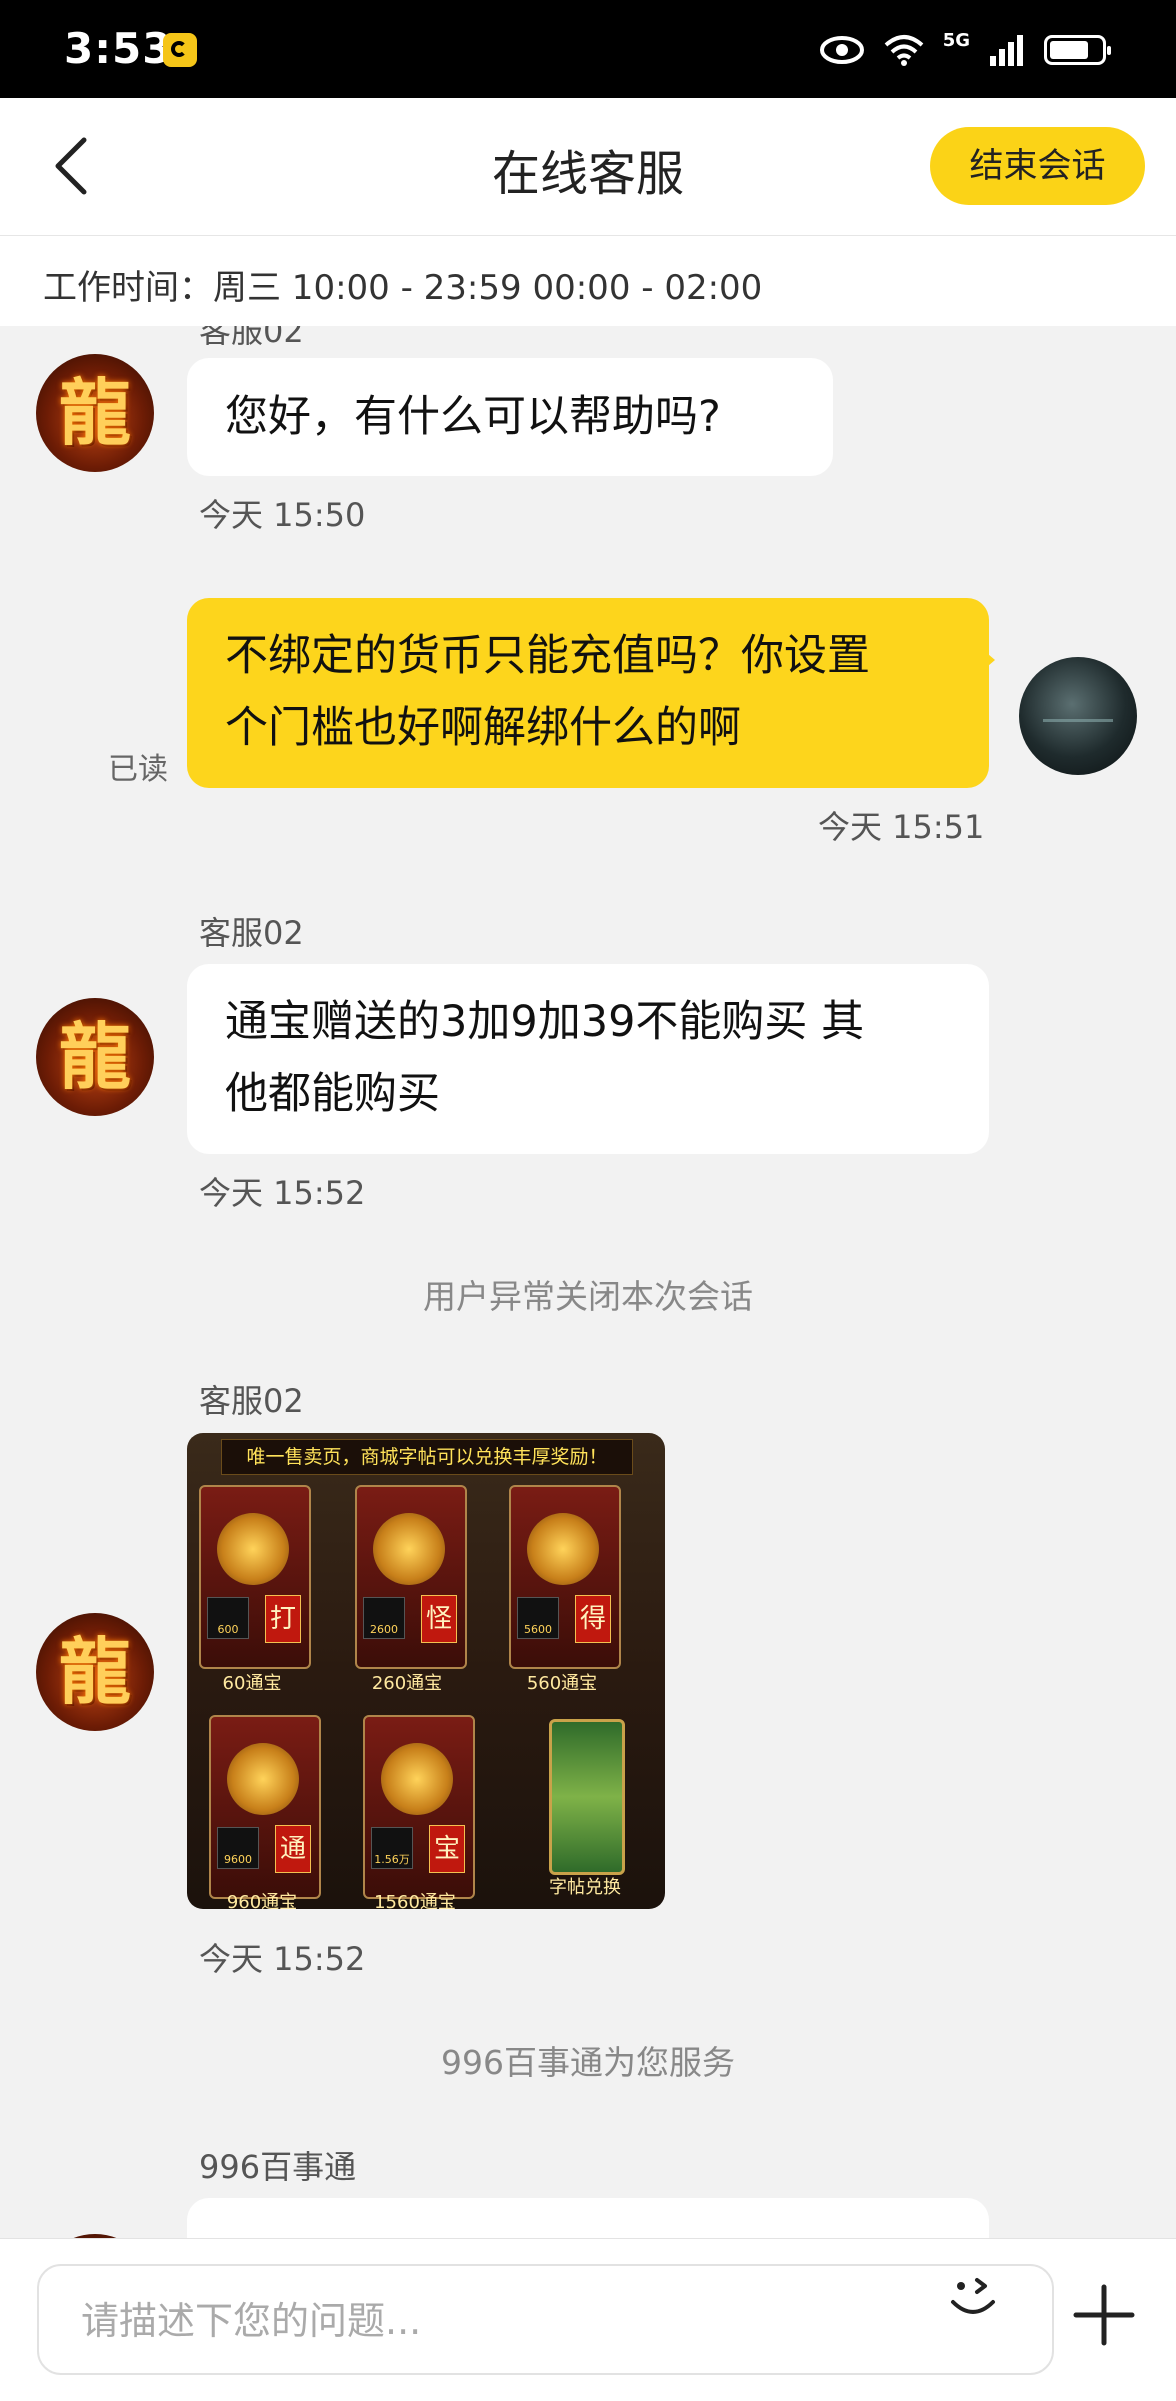 This screenshot has width=1176, height=2401. I want to click on jade-token, so click(587, 1797).